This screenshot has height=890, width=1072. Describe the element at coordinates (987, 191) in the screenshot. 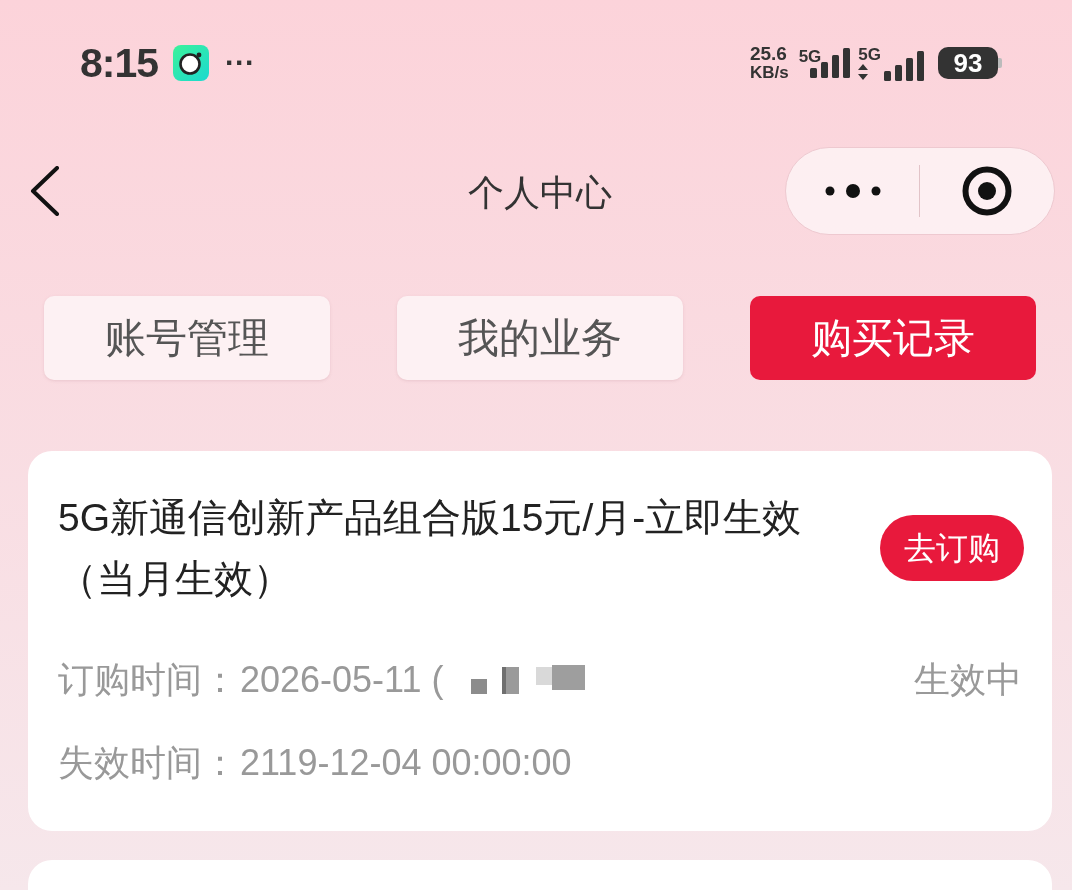

I see `target-icon` at that location.